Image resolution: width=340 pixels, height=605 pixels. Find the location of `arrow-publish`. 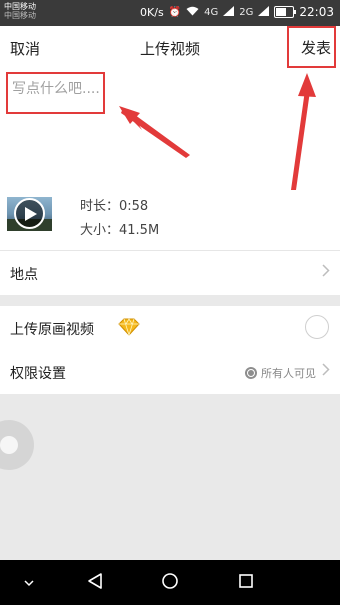

arrow-publish is located at coordinates (301, 136).